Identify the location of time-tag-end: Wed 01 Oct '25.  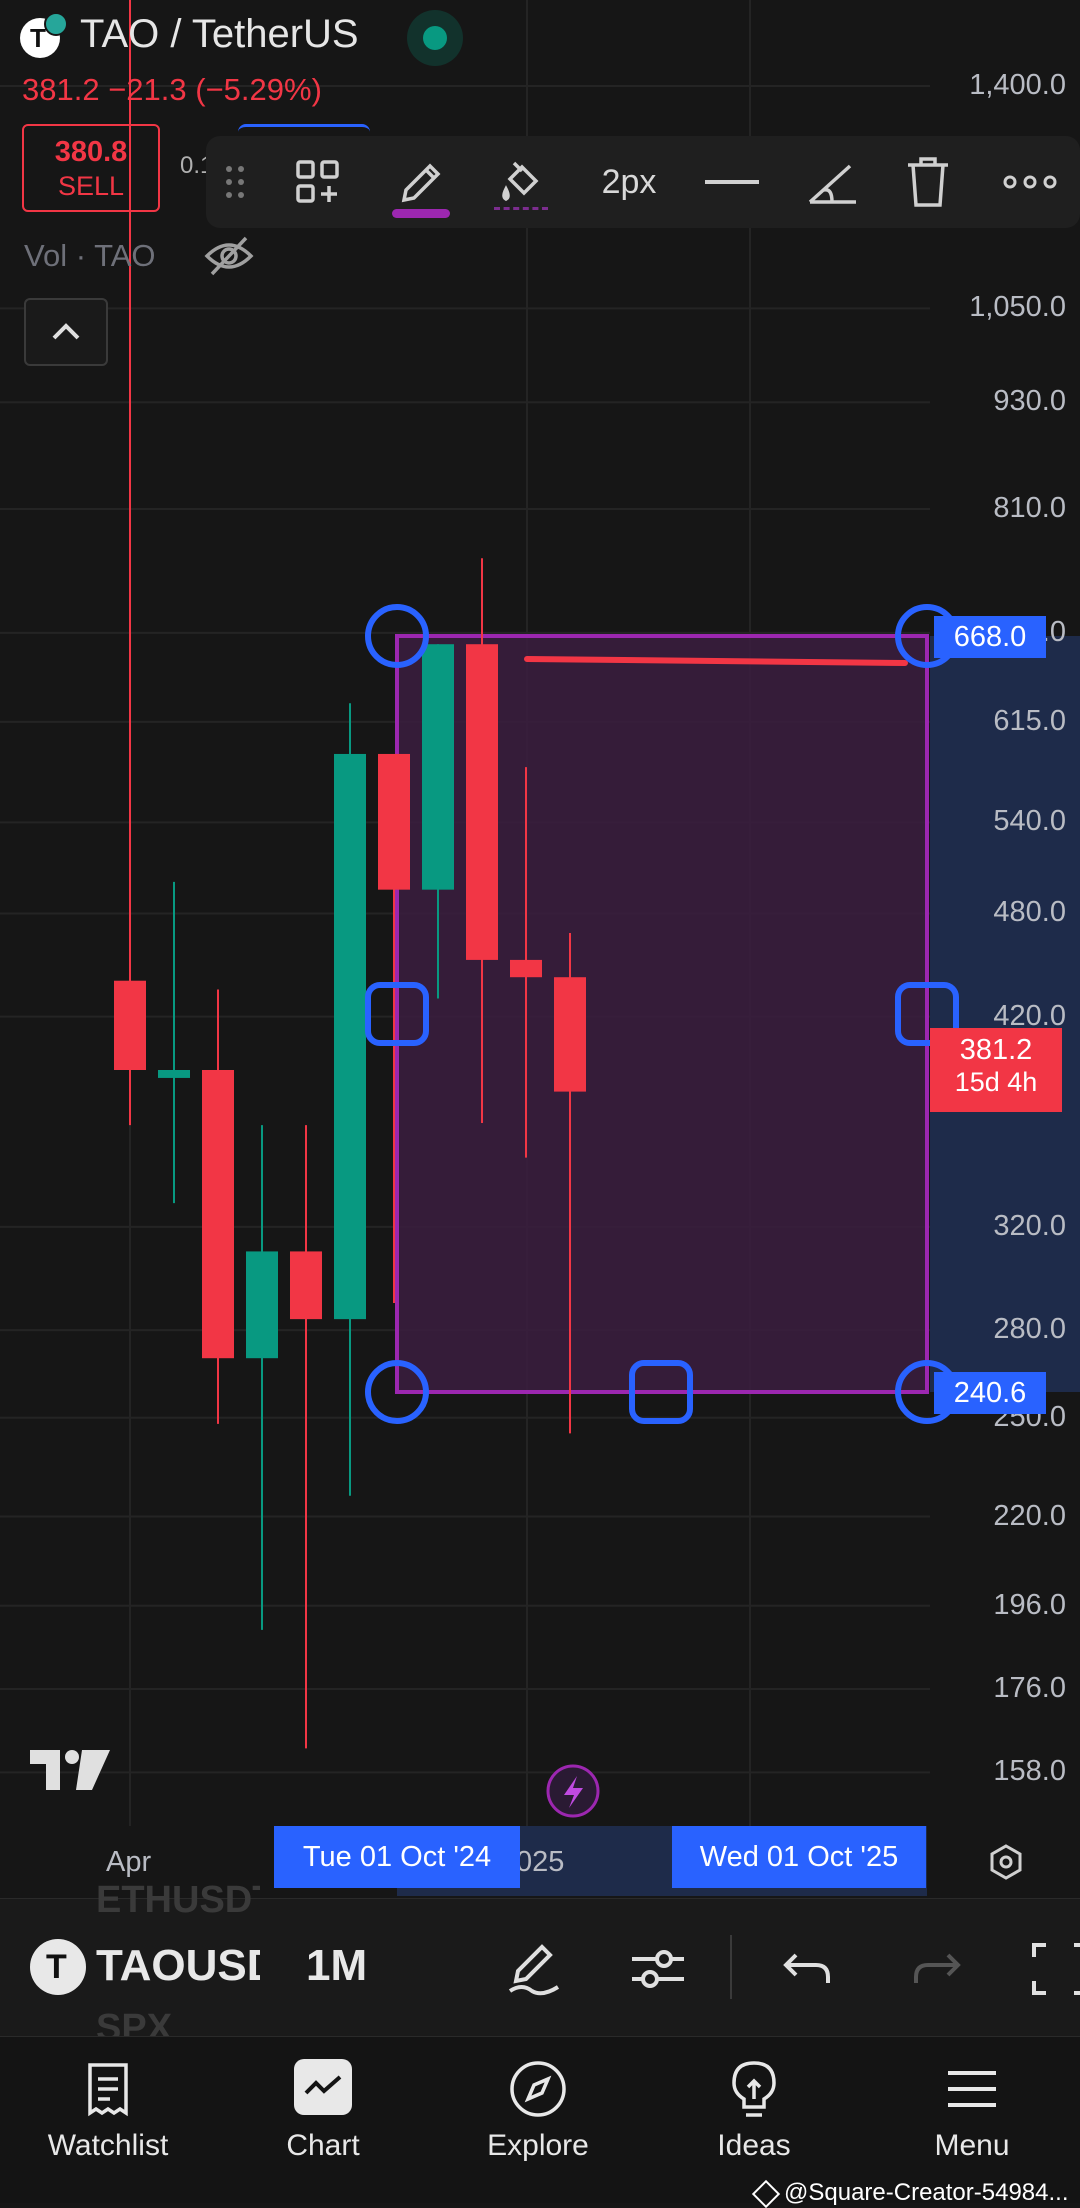
(799, 1857).